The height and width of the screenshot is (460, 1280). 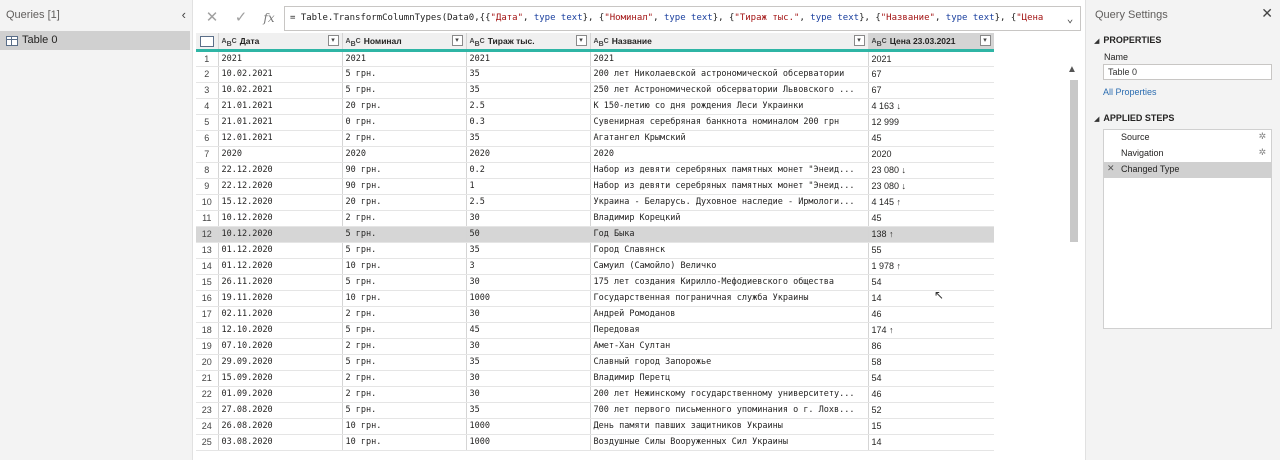 What do you see at coordinates (207, 138) in the screenshot?
I see `row-number: 6` at bounding box center [207, 138].